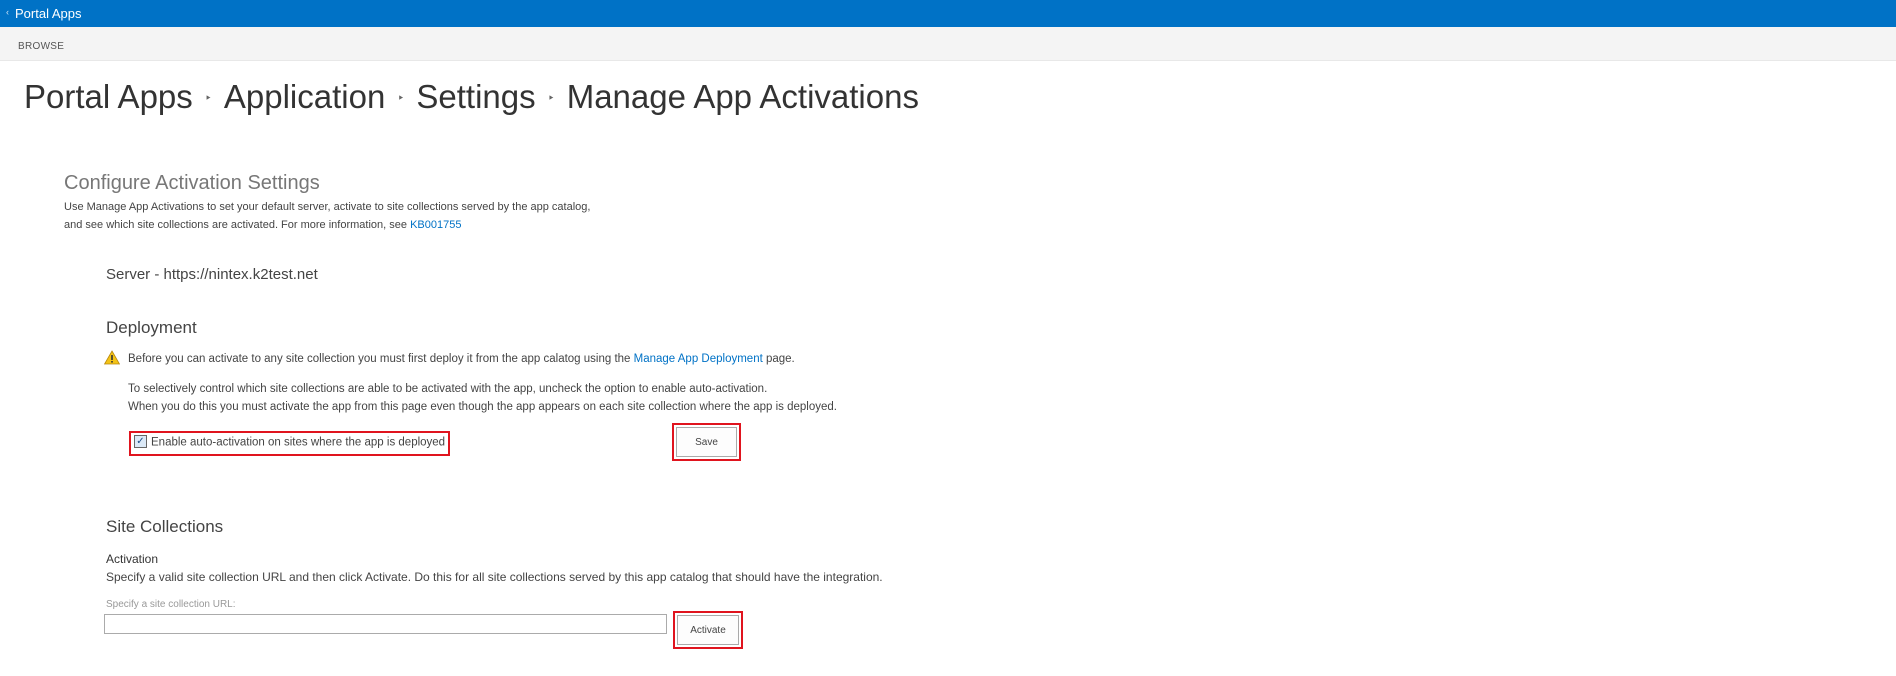  I want to click on auto-activation-checkbox: ✓, so click(140, 441).